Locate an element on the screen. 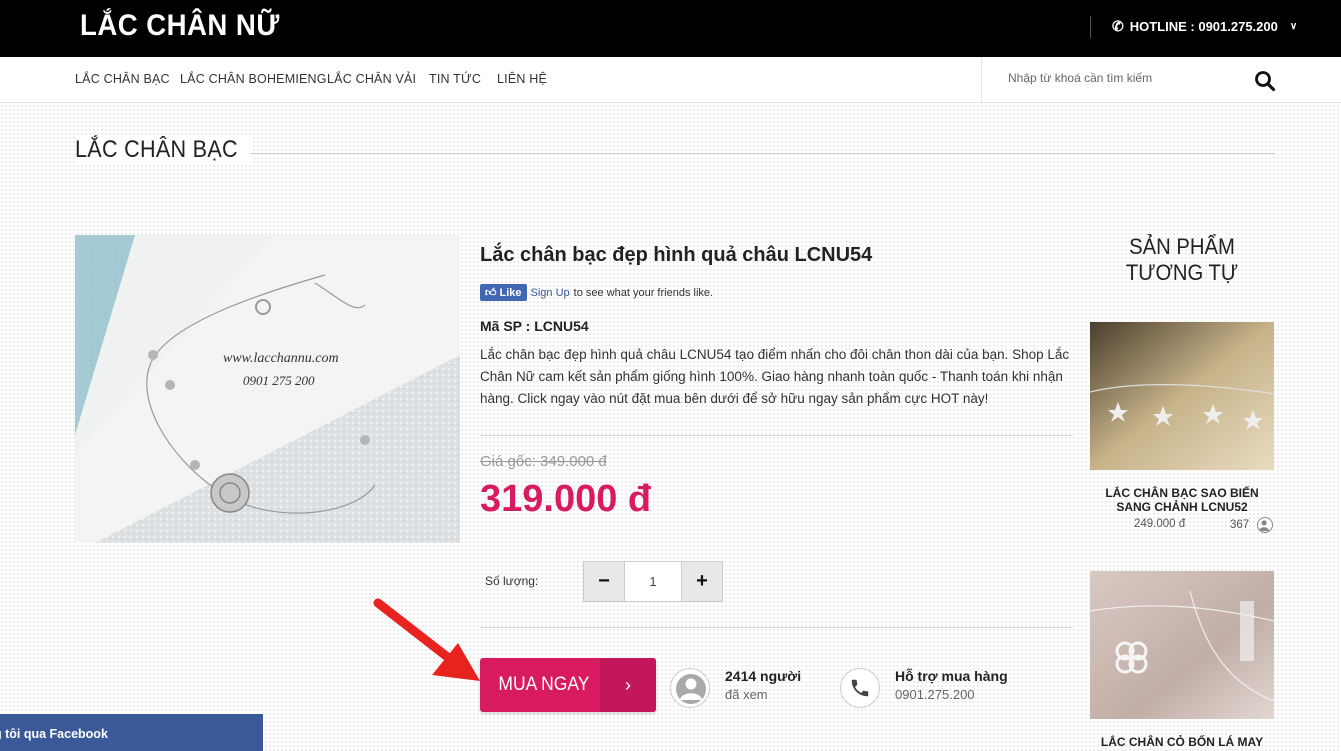 Image resolution: width=1341 pixels, height=751 pixels. related-product-price: 249.000 đ is located at coordinates (1160, 524).